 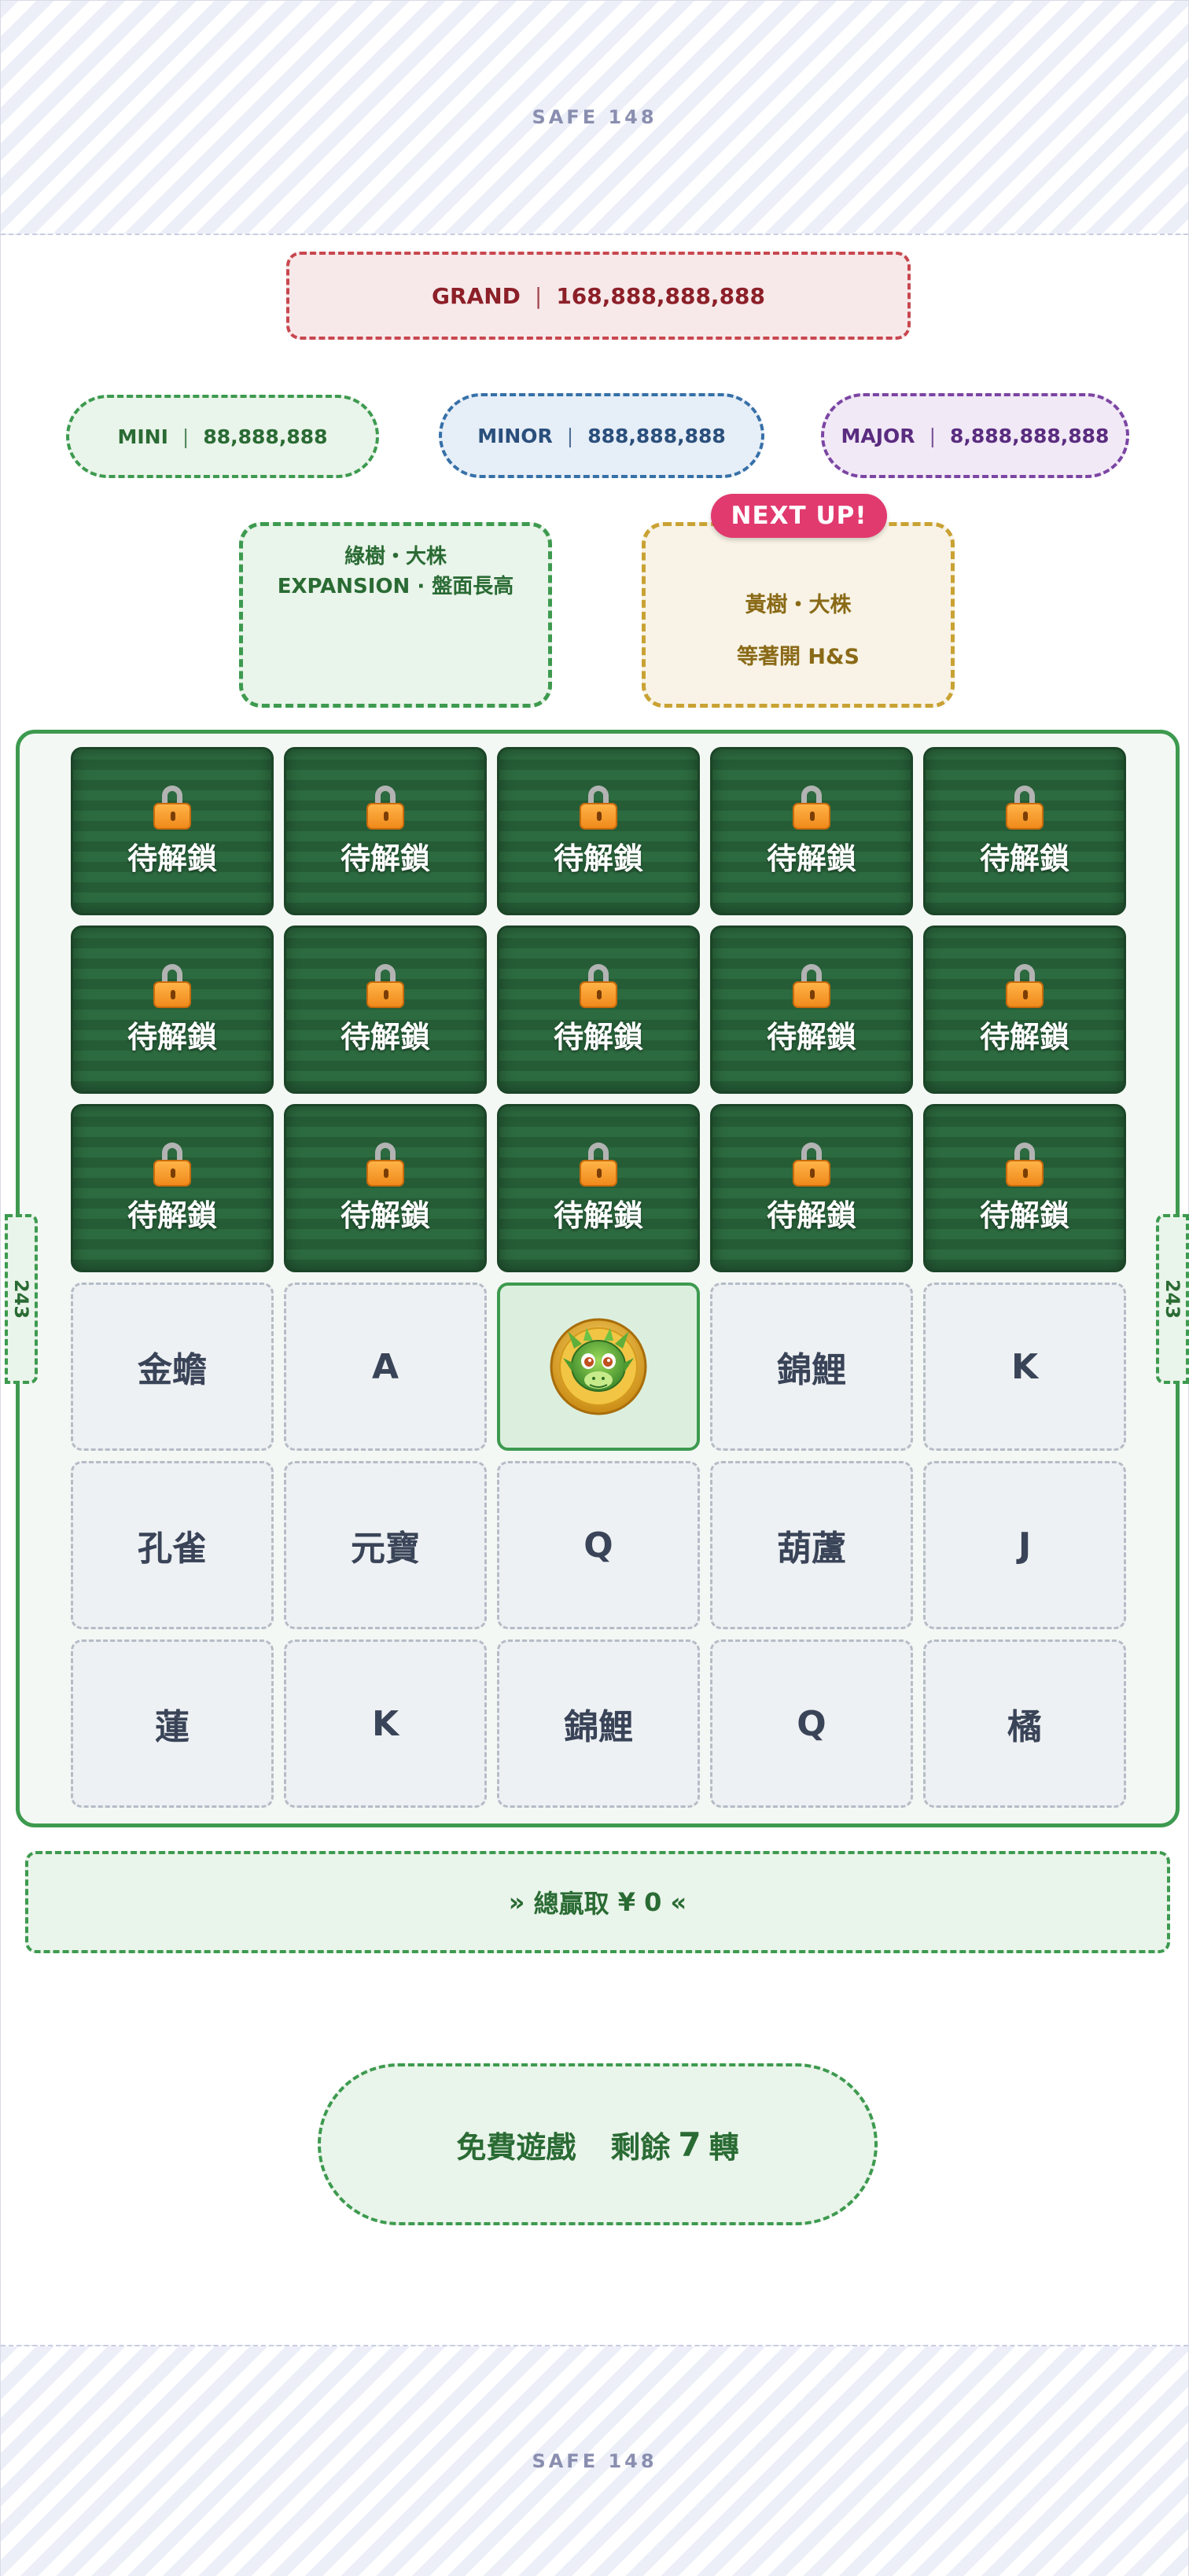 I want to click on safe-zone-top: SAFE 148, so click(x=594, y=118).